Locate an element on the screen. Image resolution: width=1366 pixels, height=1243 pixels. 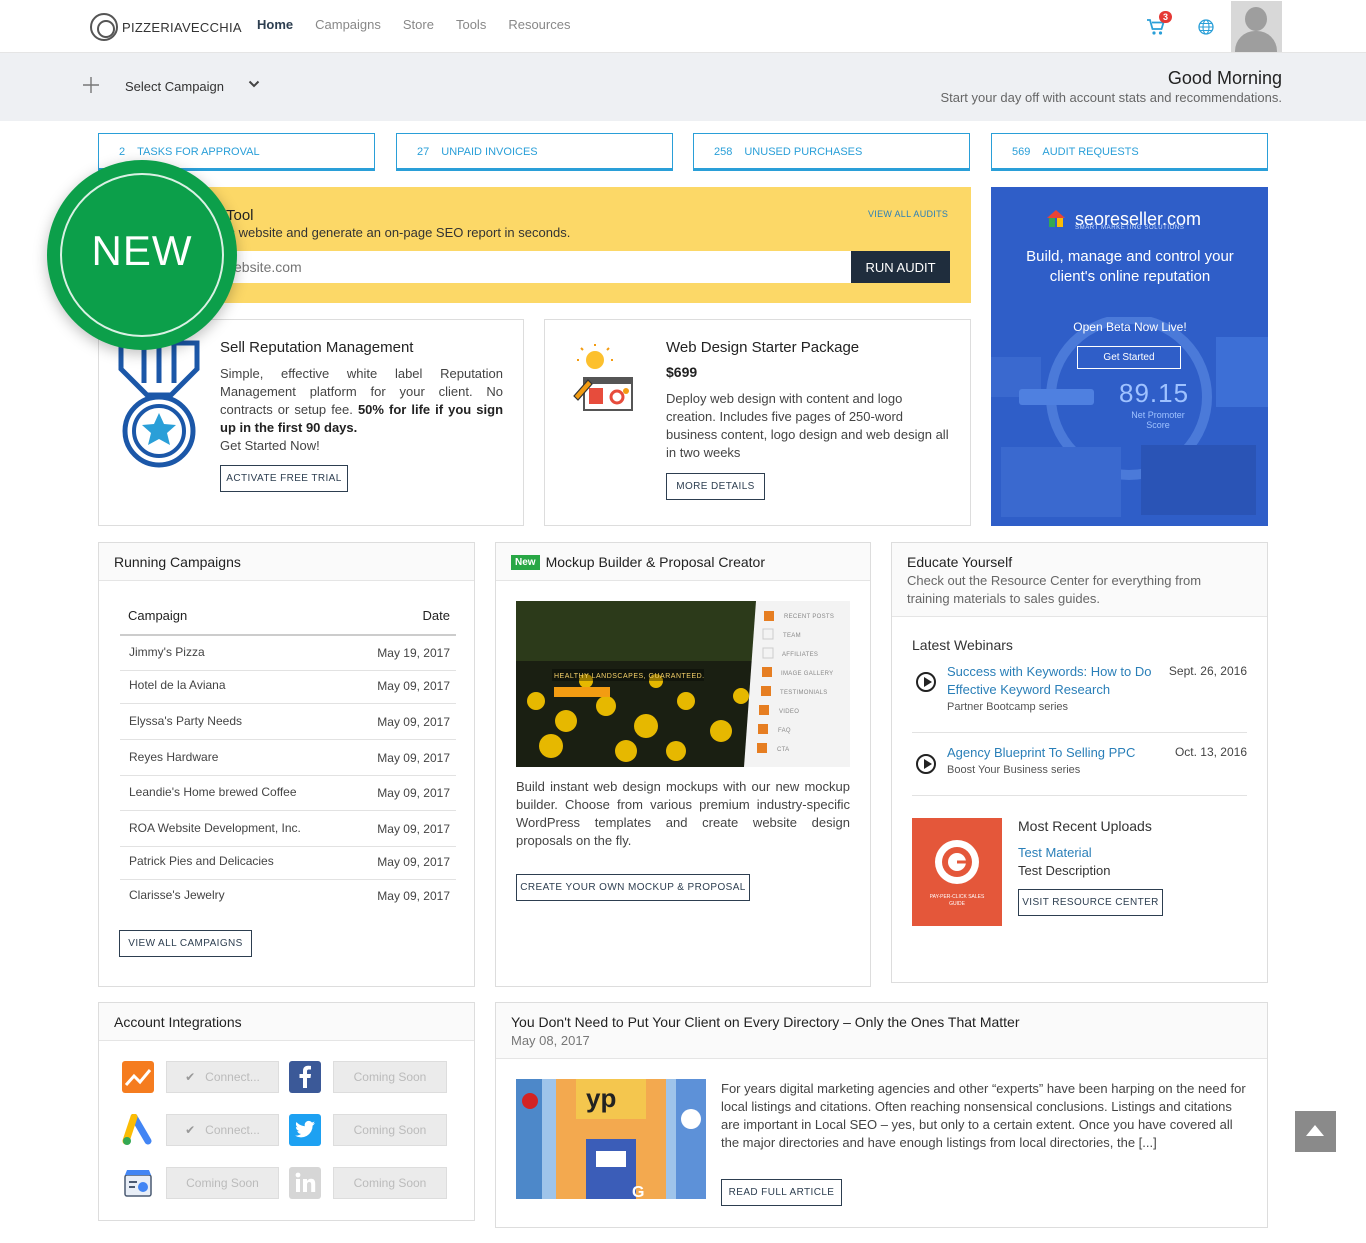
create-mockup-button: CREATE YOUR OWN MOCKUP & PROPOSAL is located at coordinates (633, 887).